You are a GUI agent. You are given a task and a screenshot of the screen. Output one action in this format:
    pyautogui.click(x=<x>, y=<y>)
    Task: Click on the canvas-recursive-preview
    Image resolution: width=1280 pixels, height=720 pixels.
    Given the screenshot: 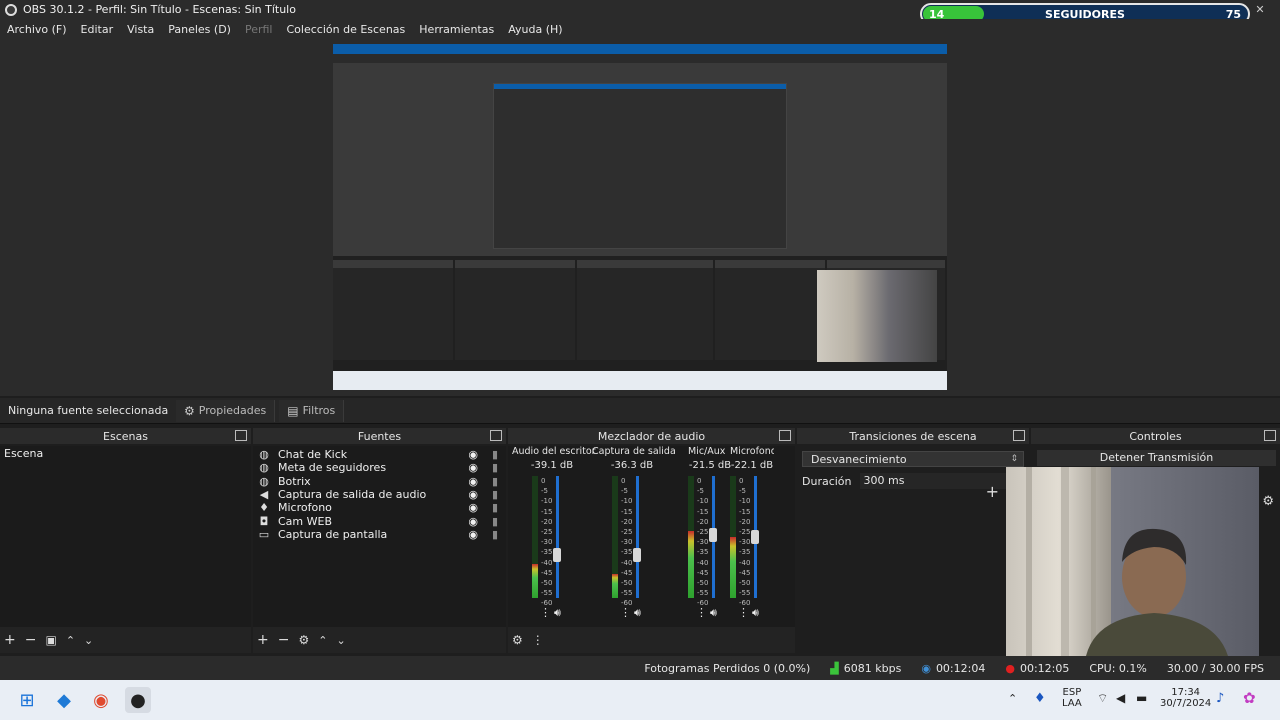 What is the action you would take?
    pyautogui.click(x=640, y=166)
    